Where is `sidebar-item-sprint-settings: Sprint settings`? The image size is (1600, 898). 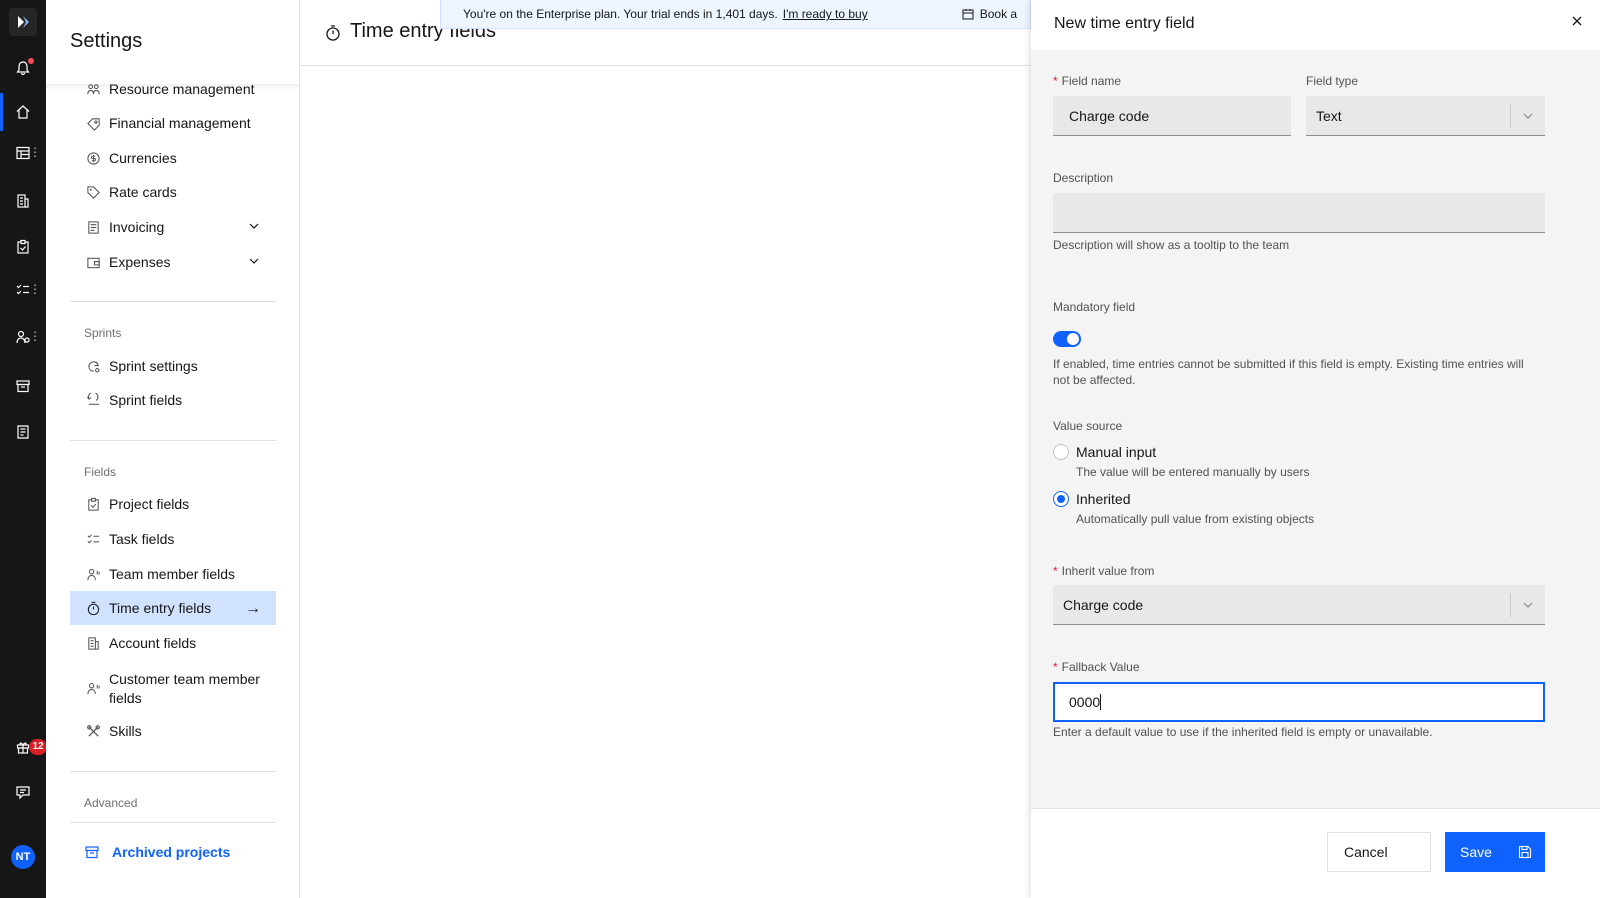 sidebar-item-sprint-settings: Sprint settings is located at coordinates (173, 366).